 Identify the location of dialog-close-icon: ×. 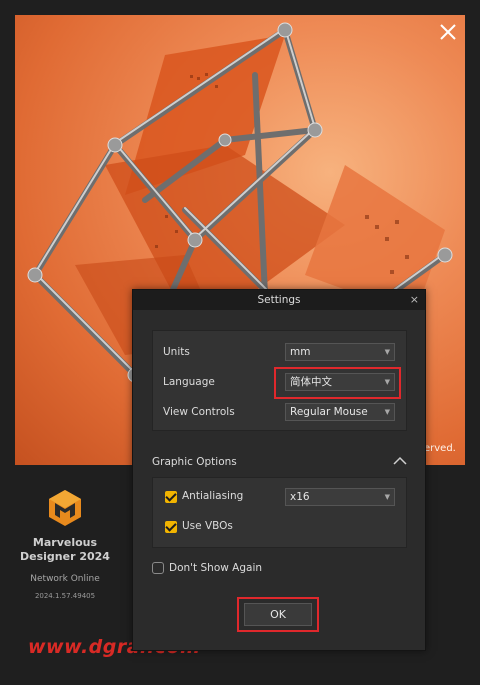
(414, 300).